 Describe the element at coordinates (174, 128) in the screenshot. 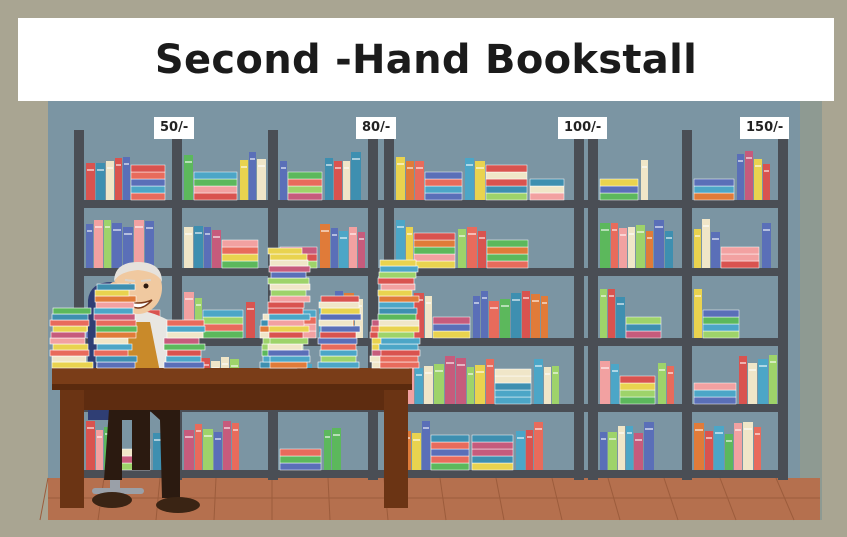

I see `price-tag-50: 50/-` at that location.